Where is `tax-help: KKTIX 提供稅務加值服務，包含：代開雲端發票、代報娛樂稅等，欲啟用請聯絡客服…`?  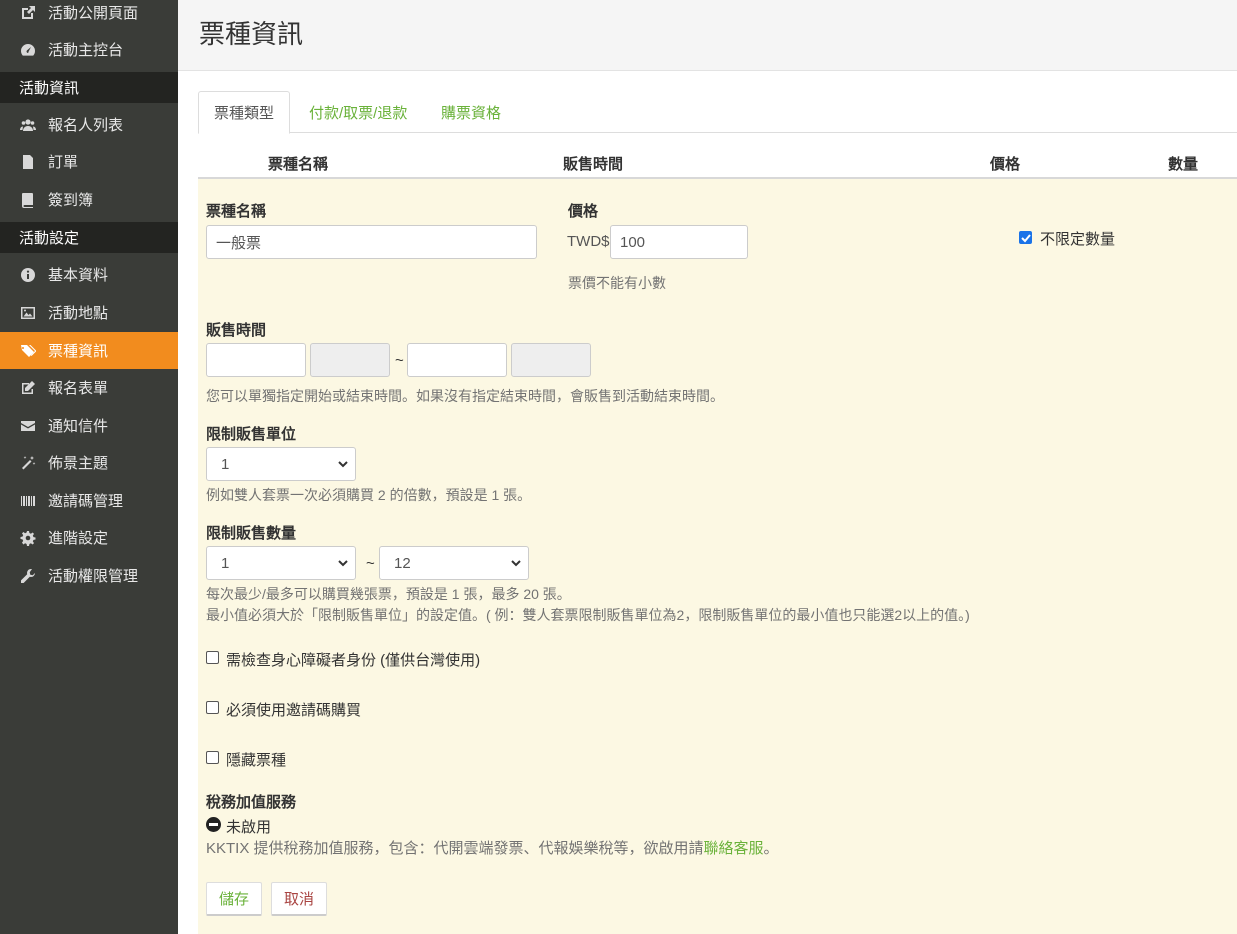
tax-help: KKTIX 提供稅務加值服務，包含：代開雲端發票、代報娛樂稅等，欲啟用請聯絡客服… is located at coordinates (492, 848).